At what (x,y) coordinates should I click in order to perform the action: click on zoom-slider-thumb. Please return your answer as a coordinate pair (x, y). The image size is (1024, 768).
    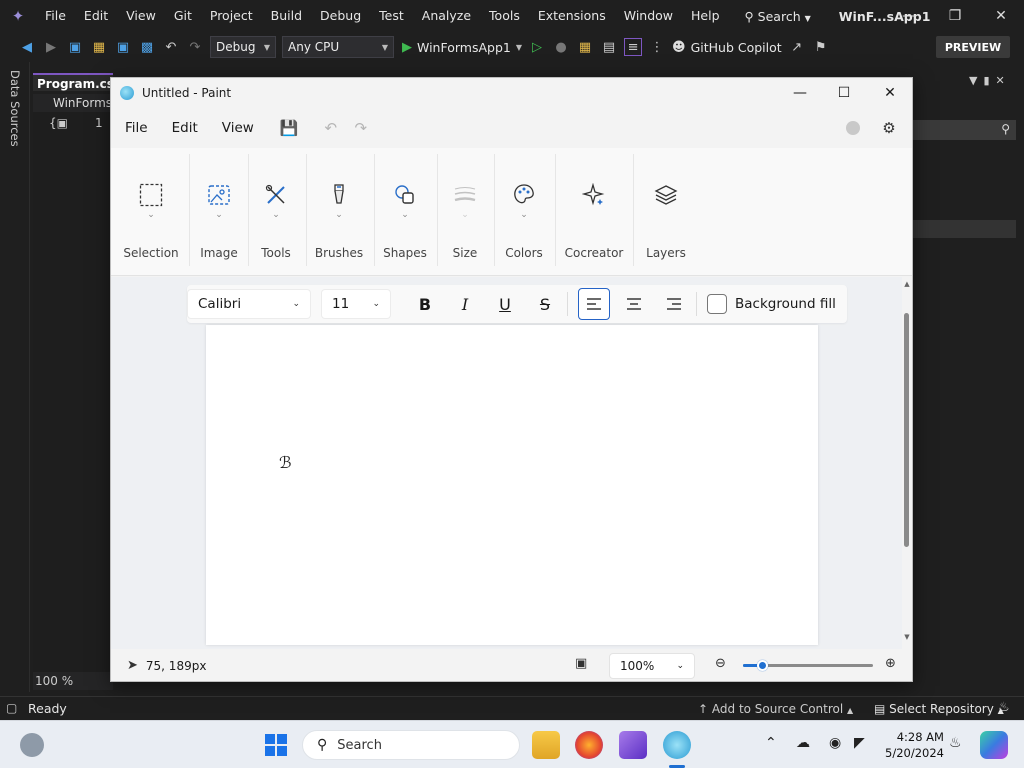
    Looking at the image, I should click on (762, 665).